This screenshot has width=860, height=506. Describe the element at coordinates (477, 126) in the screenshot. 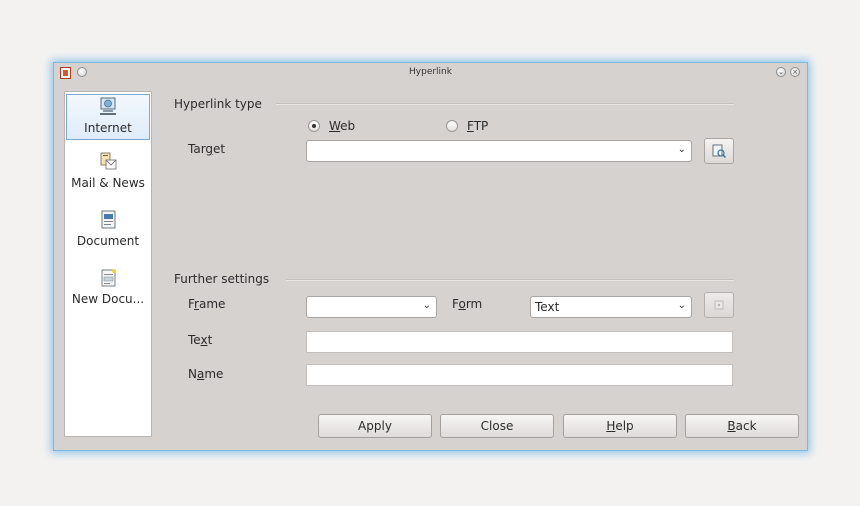

I see `ftp-radio-label: FTP` at that location.